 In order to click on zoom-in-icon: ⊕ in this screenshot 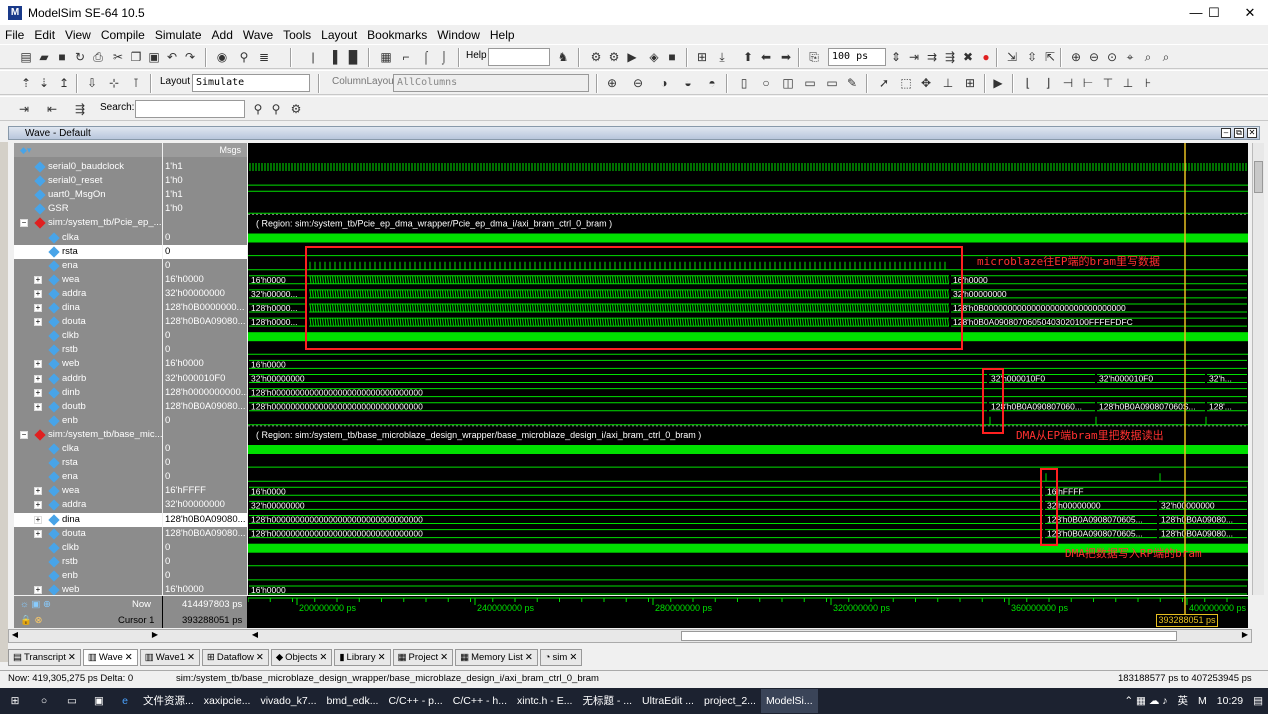, I will do `click(1076, 57)`.